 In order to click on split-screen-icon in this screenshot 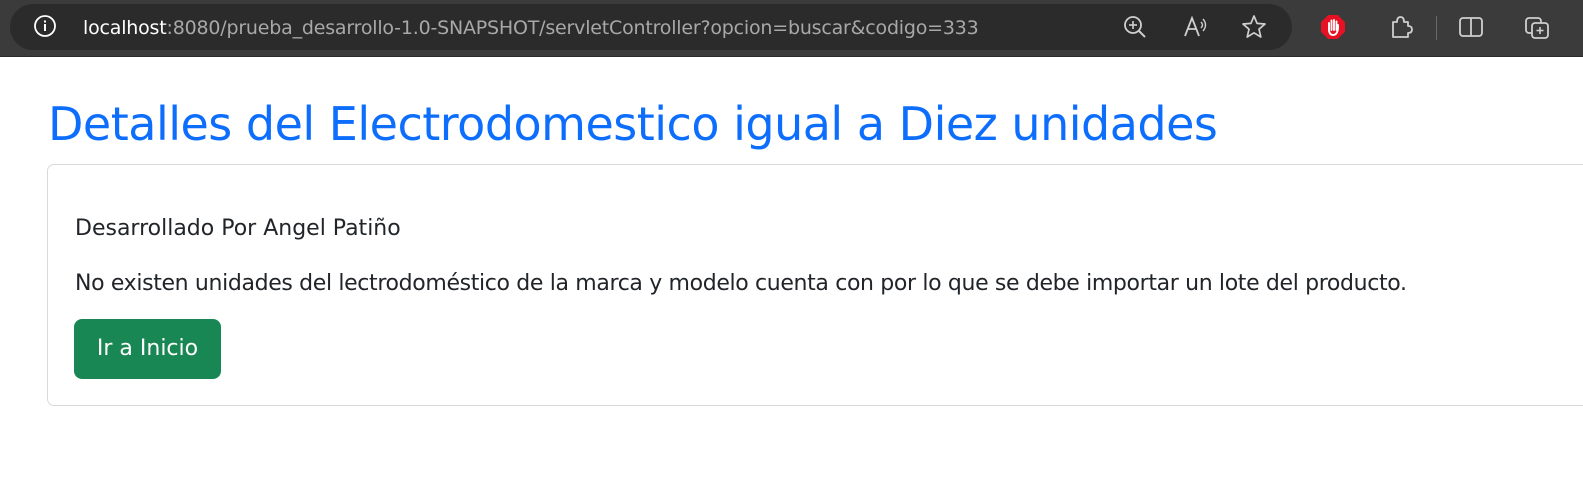, I will do `click(1471, 27)`.